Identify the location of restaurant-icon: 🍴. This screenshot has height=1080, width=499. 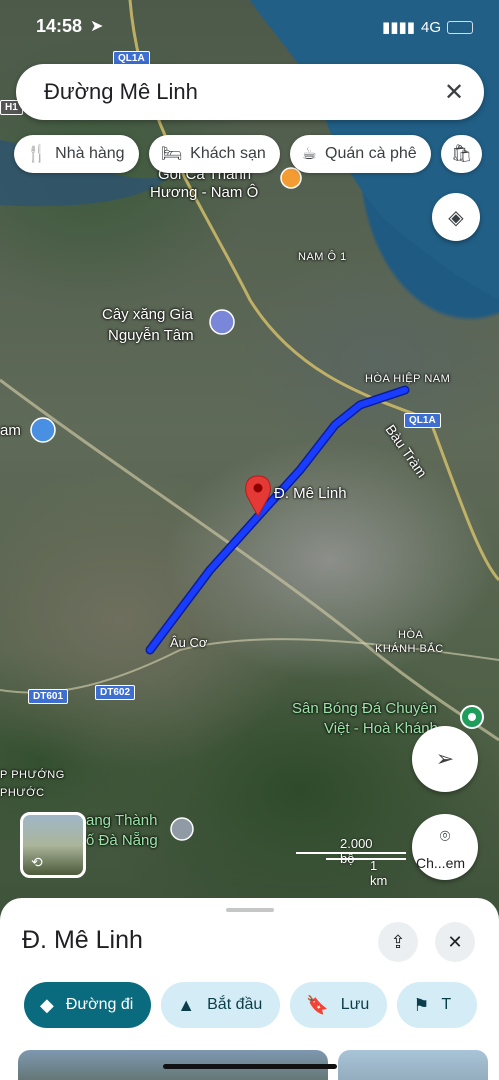
(37, 153).